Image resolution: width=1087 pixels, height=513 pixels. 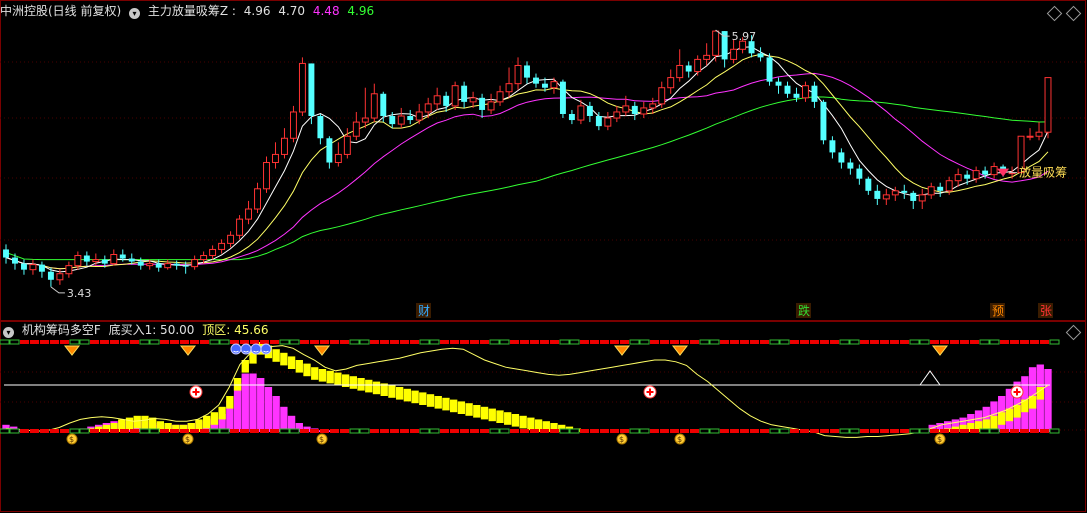 I want to click on event-tag: 张, so click(x=1046, y=311).